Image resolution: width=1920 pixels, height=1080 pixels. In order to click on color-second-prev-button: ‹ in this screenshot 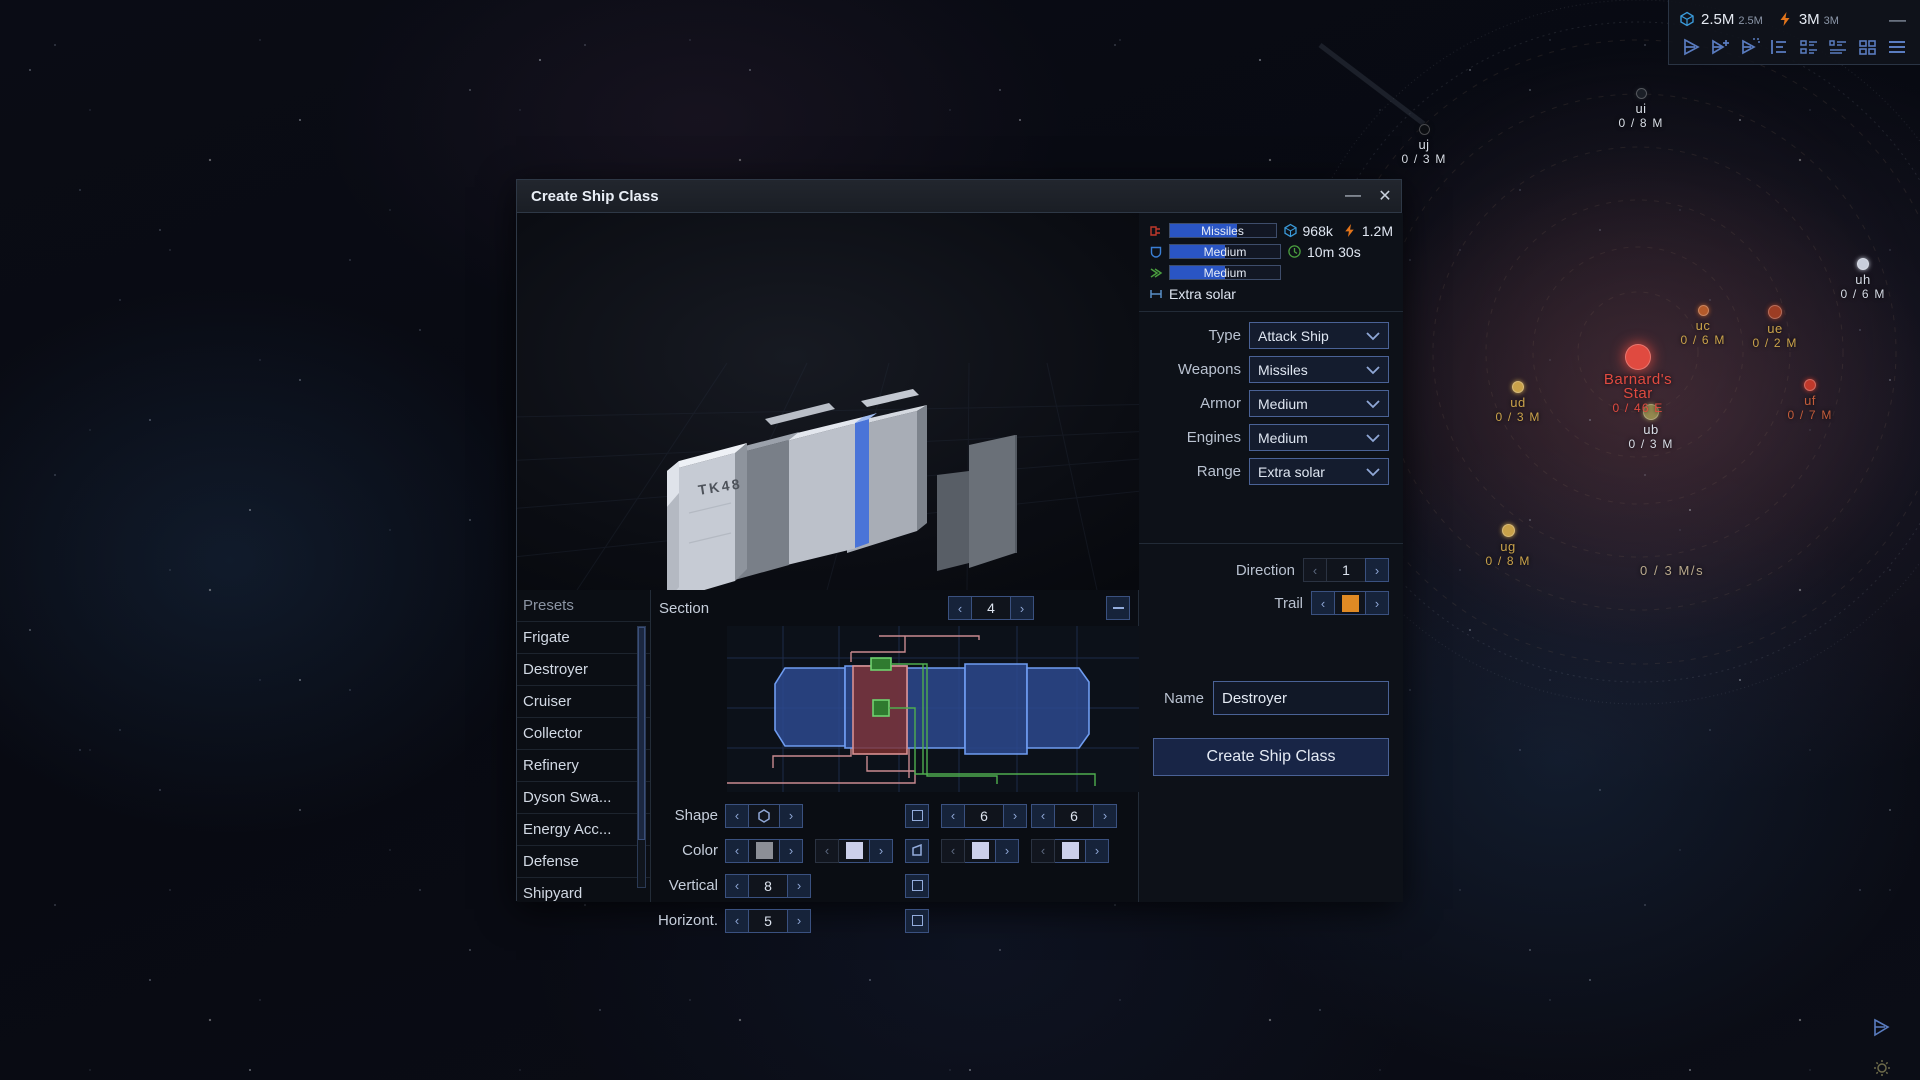, I will do `click(827, 850)`.